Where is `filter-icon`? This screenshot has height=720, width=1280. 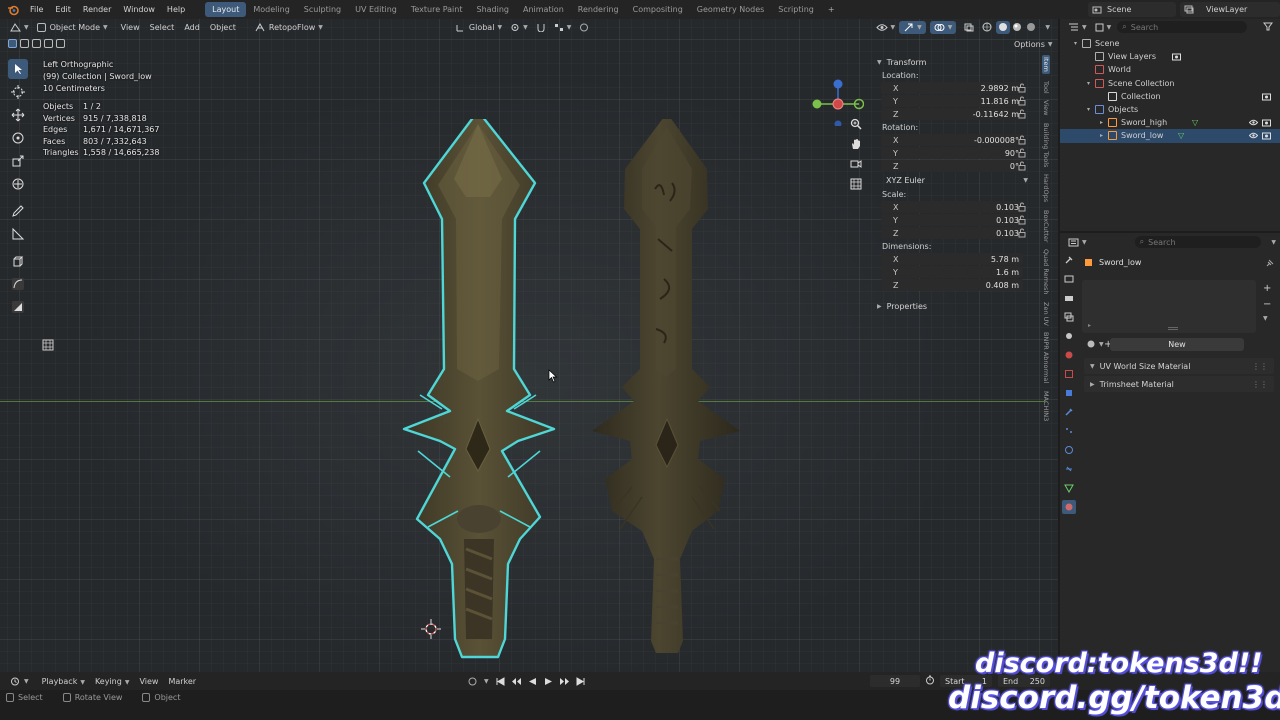 filter-icon is located at coordinates (1268, 27).